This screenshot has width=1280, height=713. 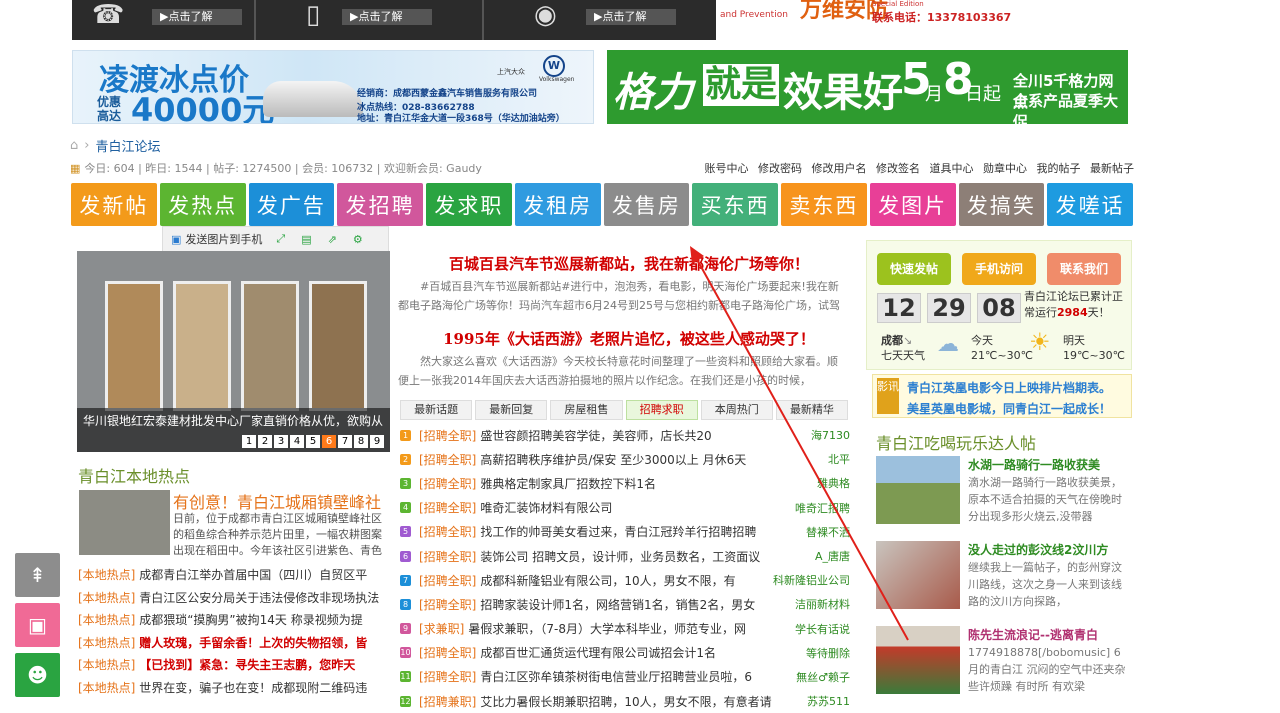 I want to click on gree-ad-banner: 格力 就是 效果好 5 月 8 日起 全川5千格力网点 全系产品夏季大促, so click(x=867, y=87).